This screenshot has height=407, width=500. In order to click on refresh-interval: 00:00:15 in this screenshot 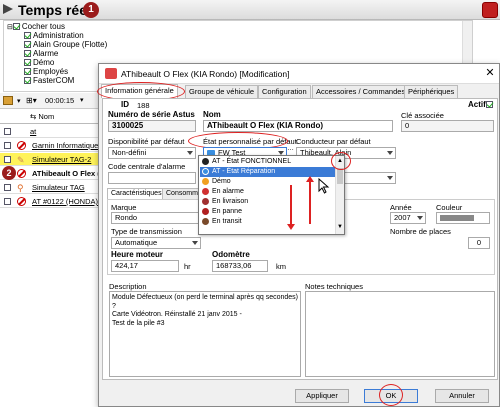, I will do `click(59, 100)`.